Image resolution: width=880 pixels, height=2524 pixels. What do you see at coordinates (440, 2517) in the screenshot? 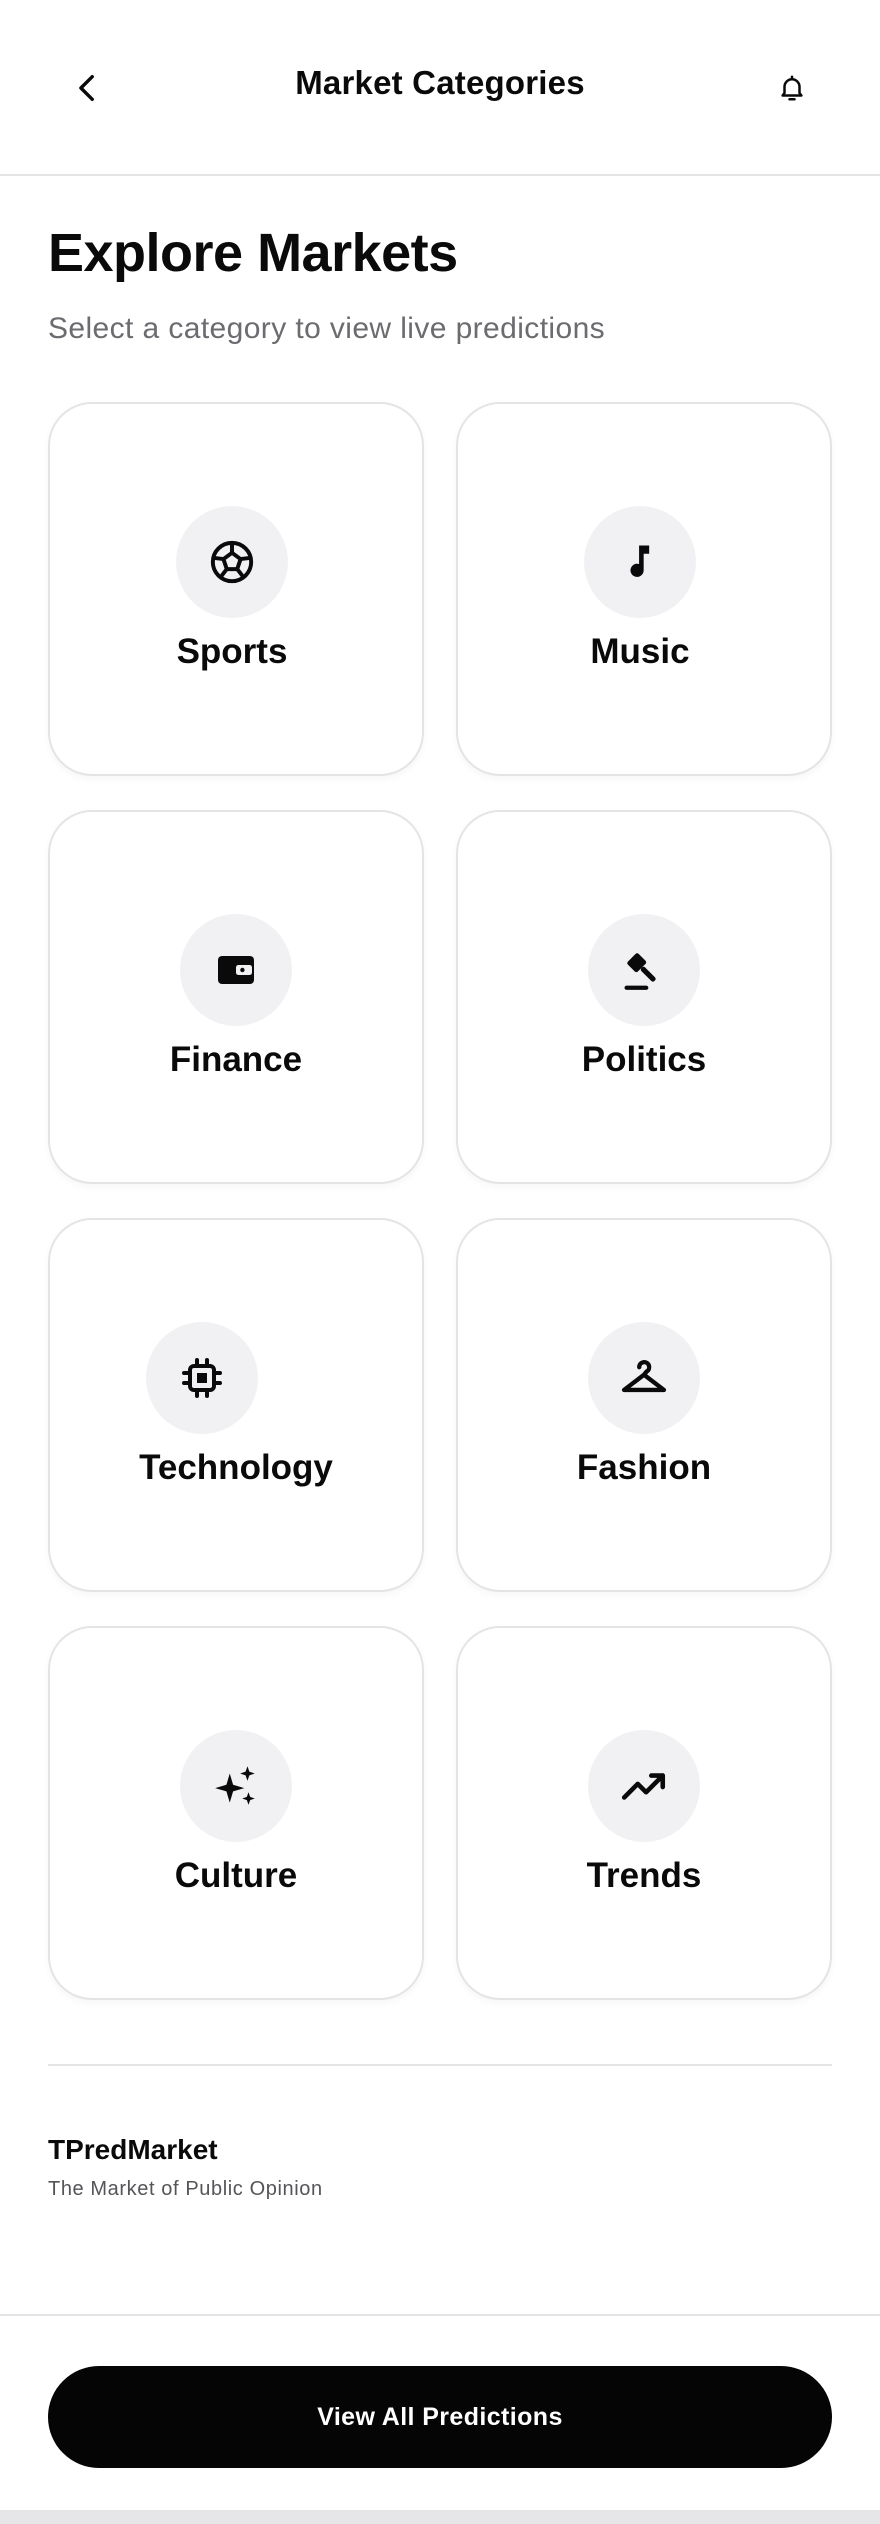
I see `home-indicator-strip` at bounding box center [440, 2517].